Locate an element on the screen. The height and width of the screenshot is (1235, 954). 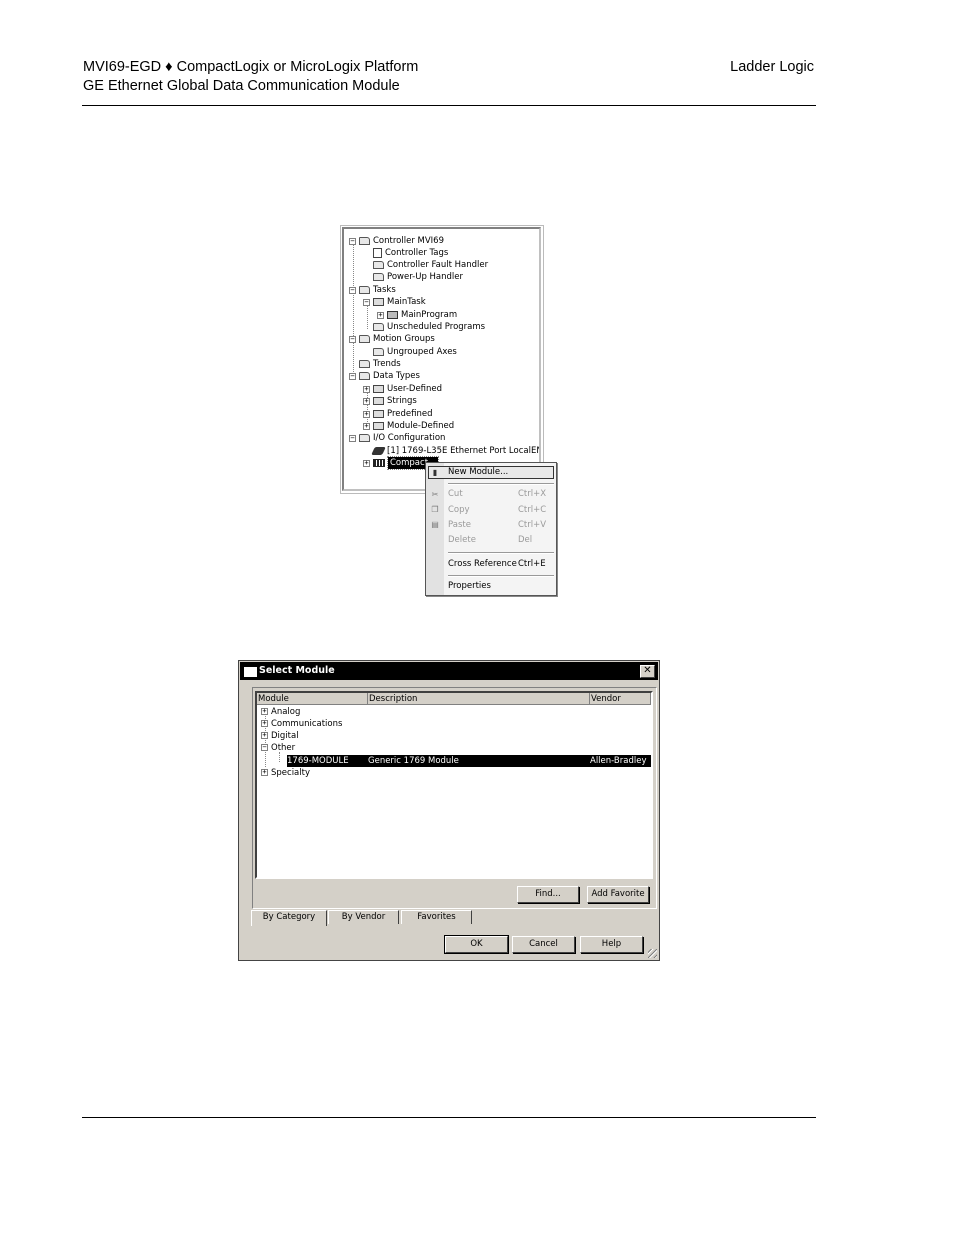
tags-icon is located at coordinates (377, 253).